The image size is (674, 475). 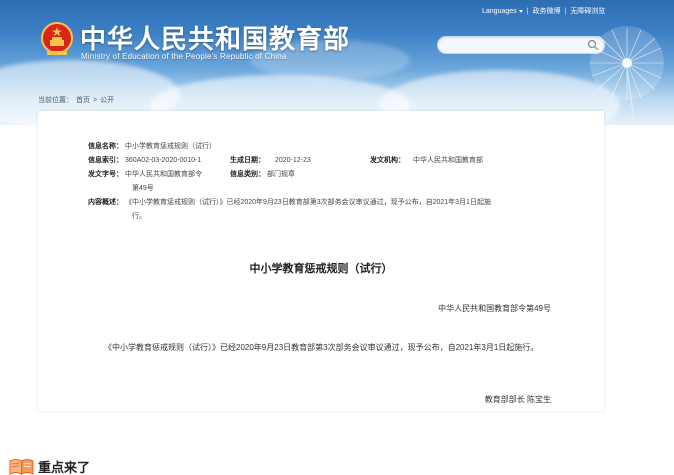 I want to click on breadcrumb: 当前位置： 首页 > 公开, so click(x=77, y=100).